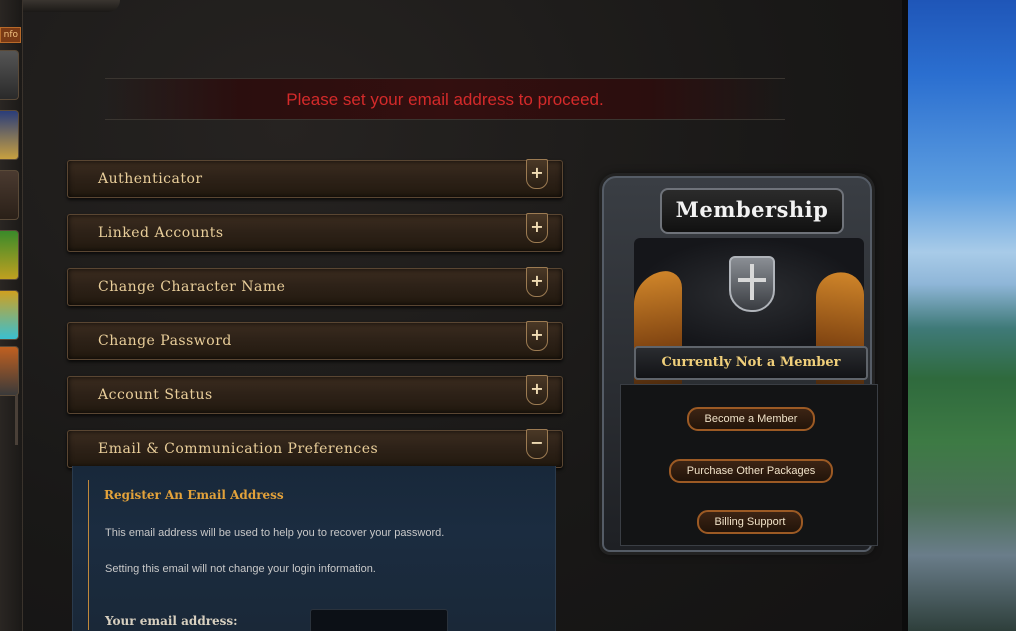 The width and height of the screenshot is (1016, 631). Describe the element at coordinates (751, 471) in the screenshot. I see `purchase-packages-button: Purchase Other Packages` at that location.